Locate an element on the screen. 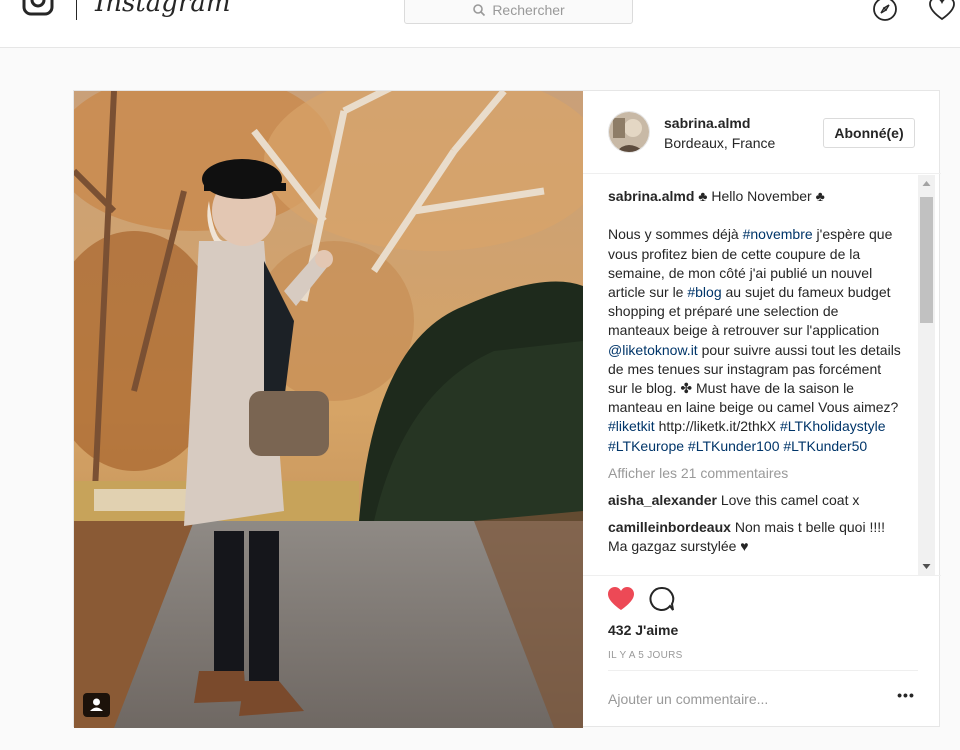 The width and height of the screenshot is (960, 750). post-timestamp: IL Y A 5 JOURS is located at coordinates (645, 655).